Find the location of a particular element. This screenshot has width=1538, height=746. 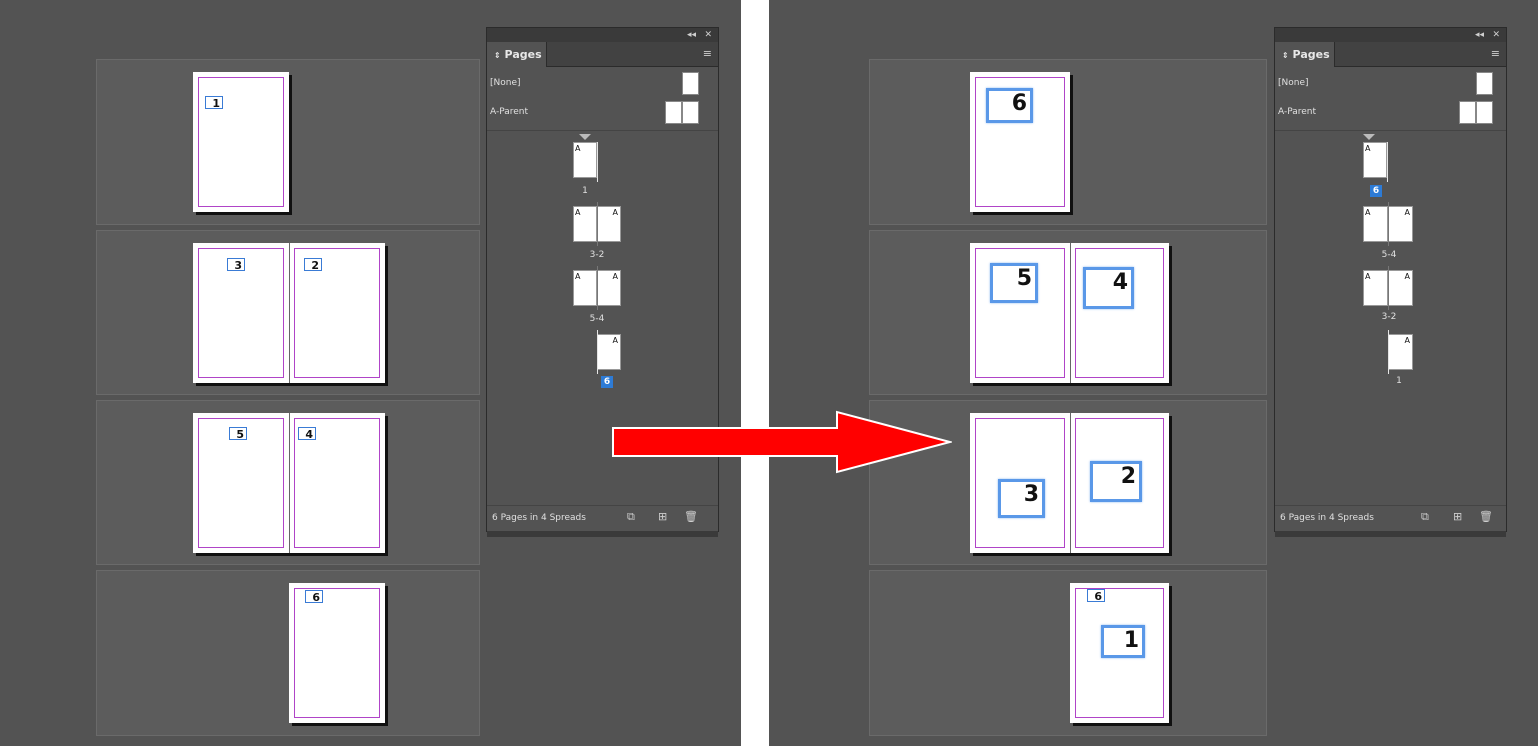

panel-status-bar: 6 Pages in 4 Spreads ⧉ ⊞ 🗑 is located at coordinates (602, 518).